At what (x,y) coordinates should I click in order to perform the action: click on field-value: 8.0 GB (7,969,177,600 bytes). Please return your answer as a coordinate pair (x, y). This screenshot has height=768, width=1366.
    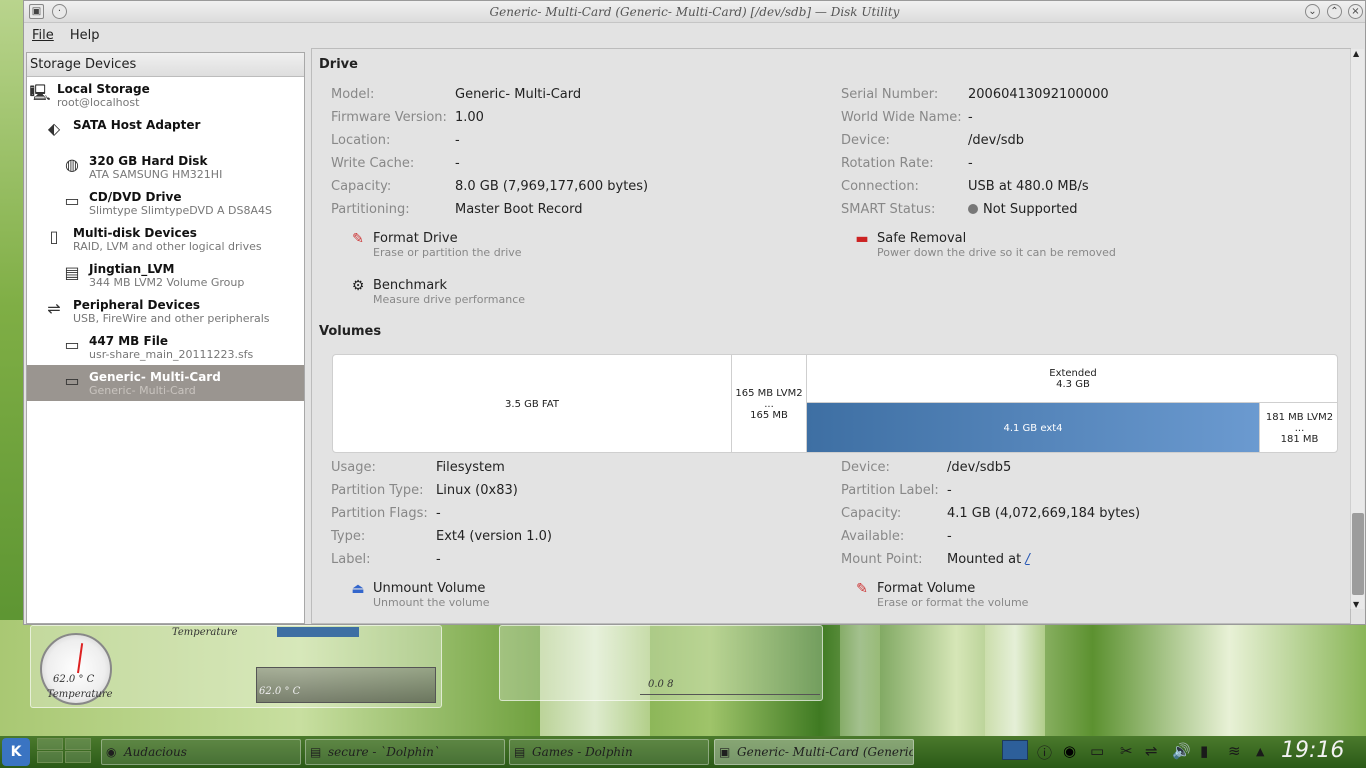
    Looking at the image, I should click on (552, 186).